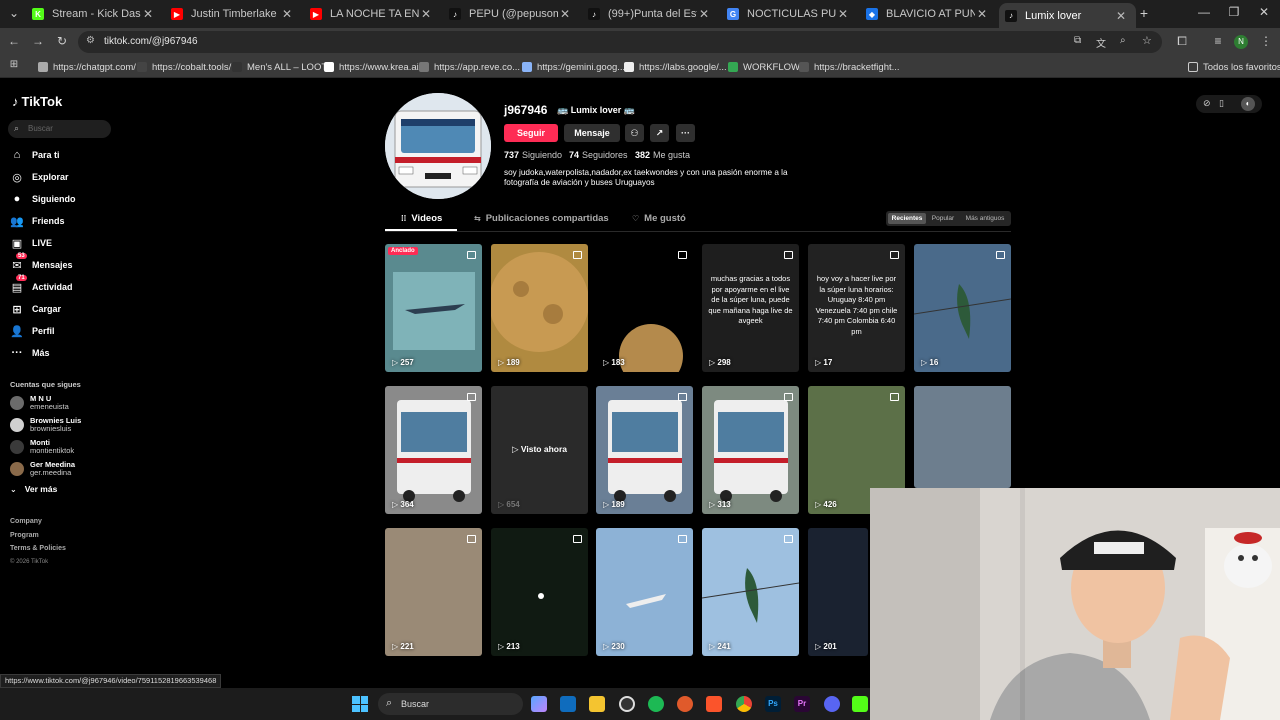  Describe the element at coordinates (539, 704) in the screenshot. I see `copilot-icon` at that location.